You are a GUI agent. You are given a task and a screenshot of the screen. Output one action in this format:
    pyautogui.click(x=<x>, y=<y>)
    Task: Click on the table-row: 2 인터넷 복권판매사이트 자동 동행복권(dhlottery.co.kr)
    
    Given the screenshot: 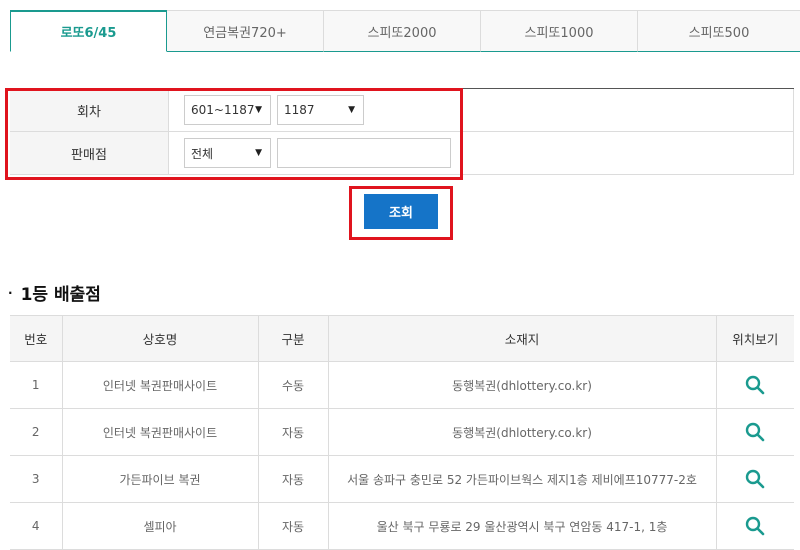 What is the action you would take?
    pyautogui.click(x=402, y=432)
    